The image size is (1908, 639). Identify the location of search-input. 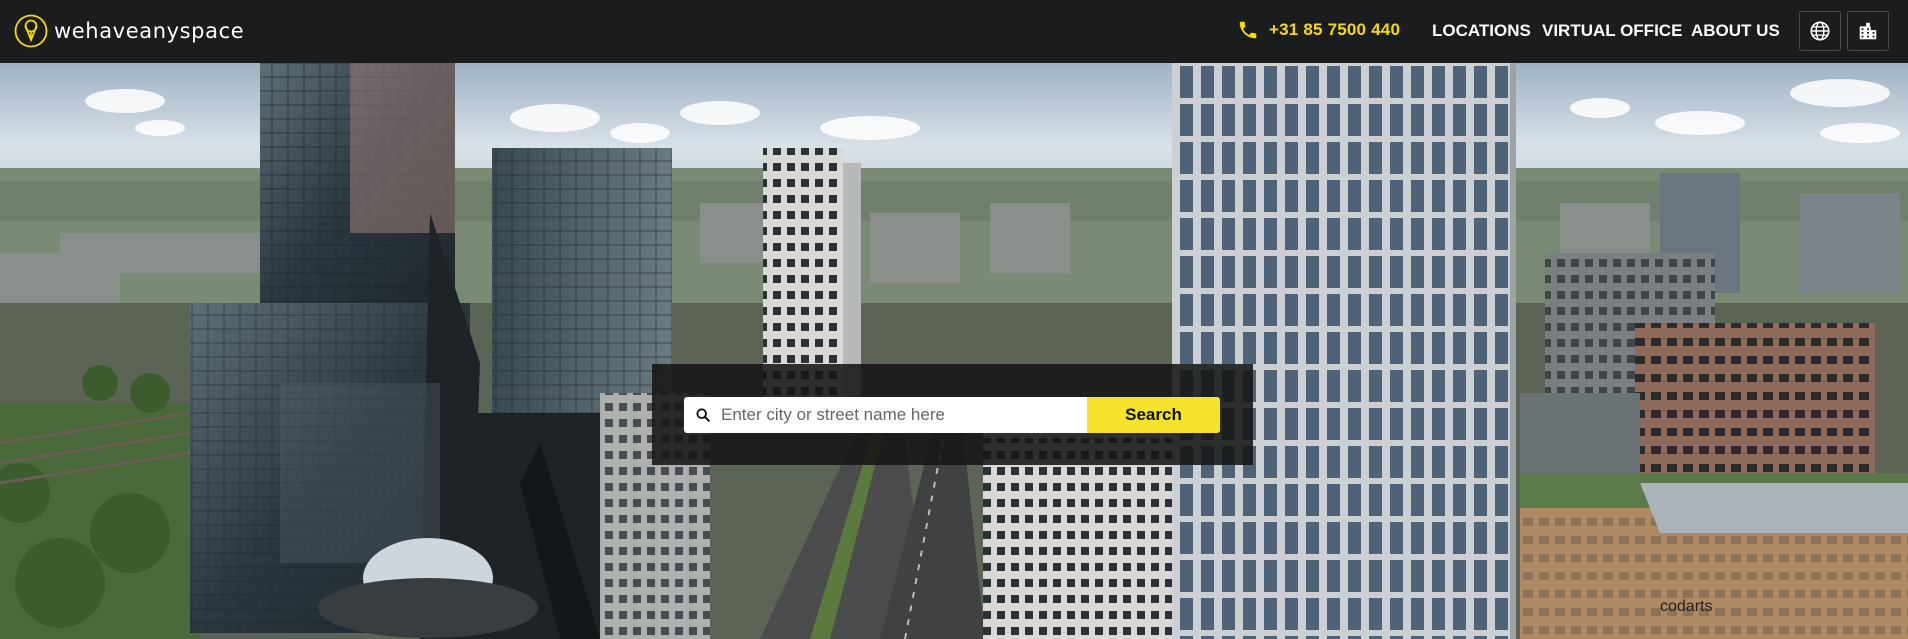
(896, 415).